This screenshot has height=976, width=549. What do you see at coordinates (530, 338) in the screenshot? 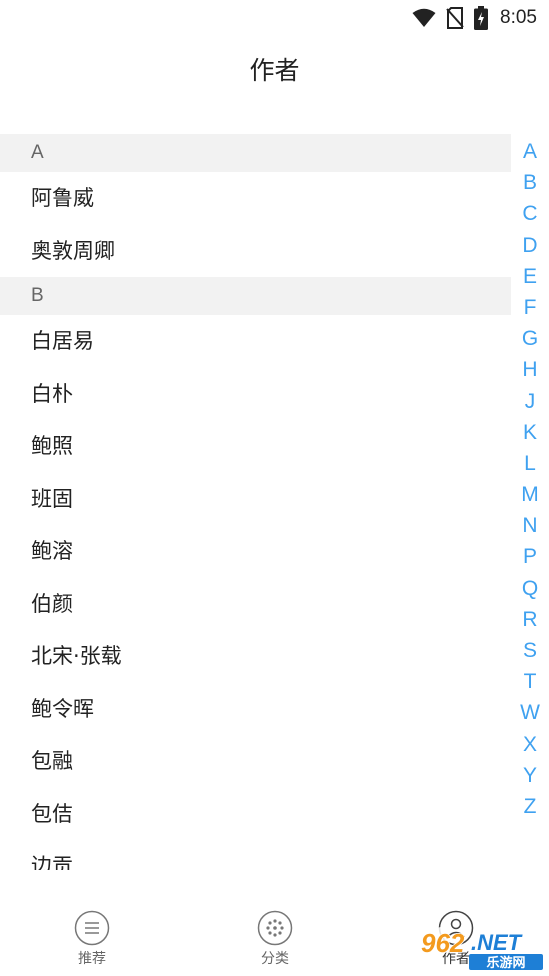
I see `index-letter-g: G` at bounding box center [530, 338].